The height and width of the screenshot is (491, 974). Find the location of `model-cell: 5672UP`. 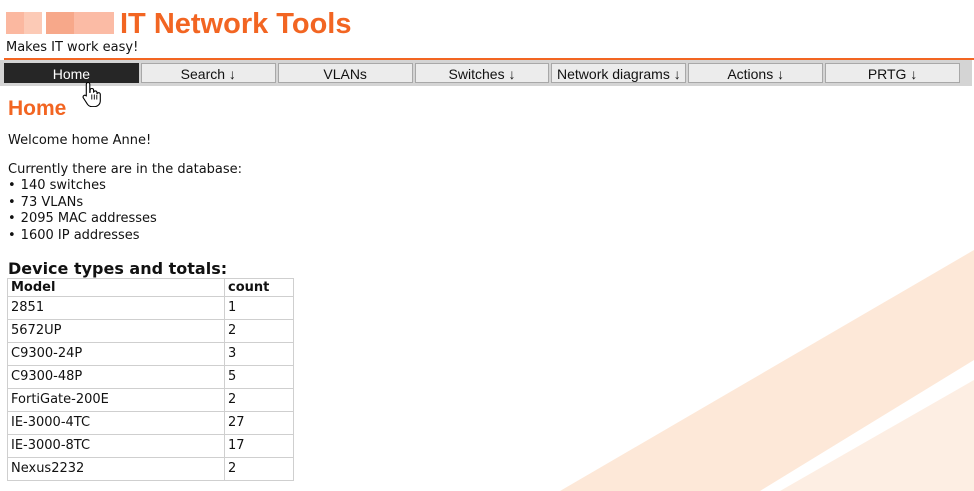

model-cell: 5672UP is located at coordinates (116, 331).